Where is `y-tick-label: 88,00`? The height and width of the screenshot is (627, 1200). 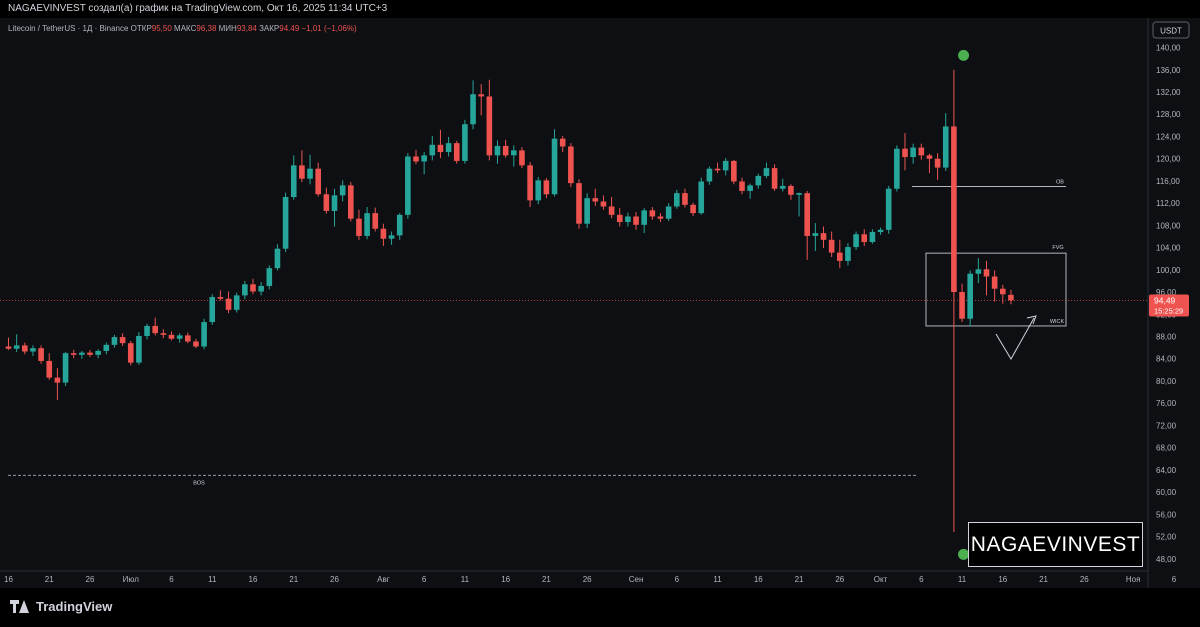
y-tick-label: 88,00 is located at coordinates (1166, 337).